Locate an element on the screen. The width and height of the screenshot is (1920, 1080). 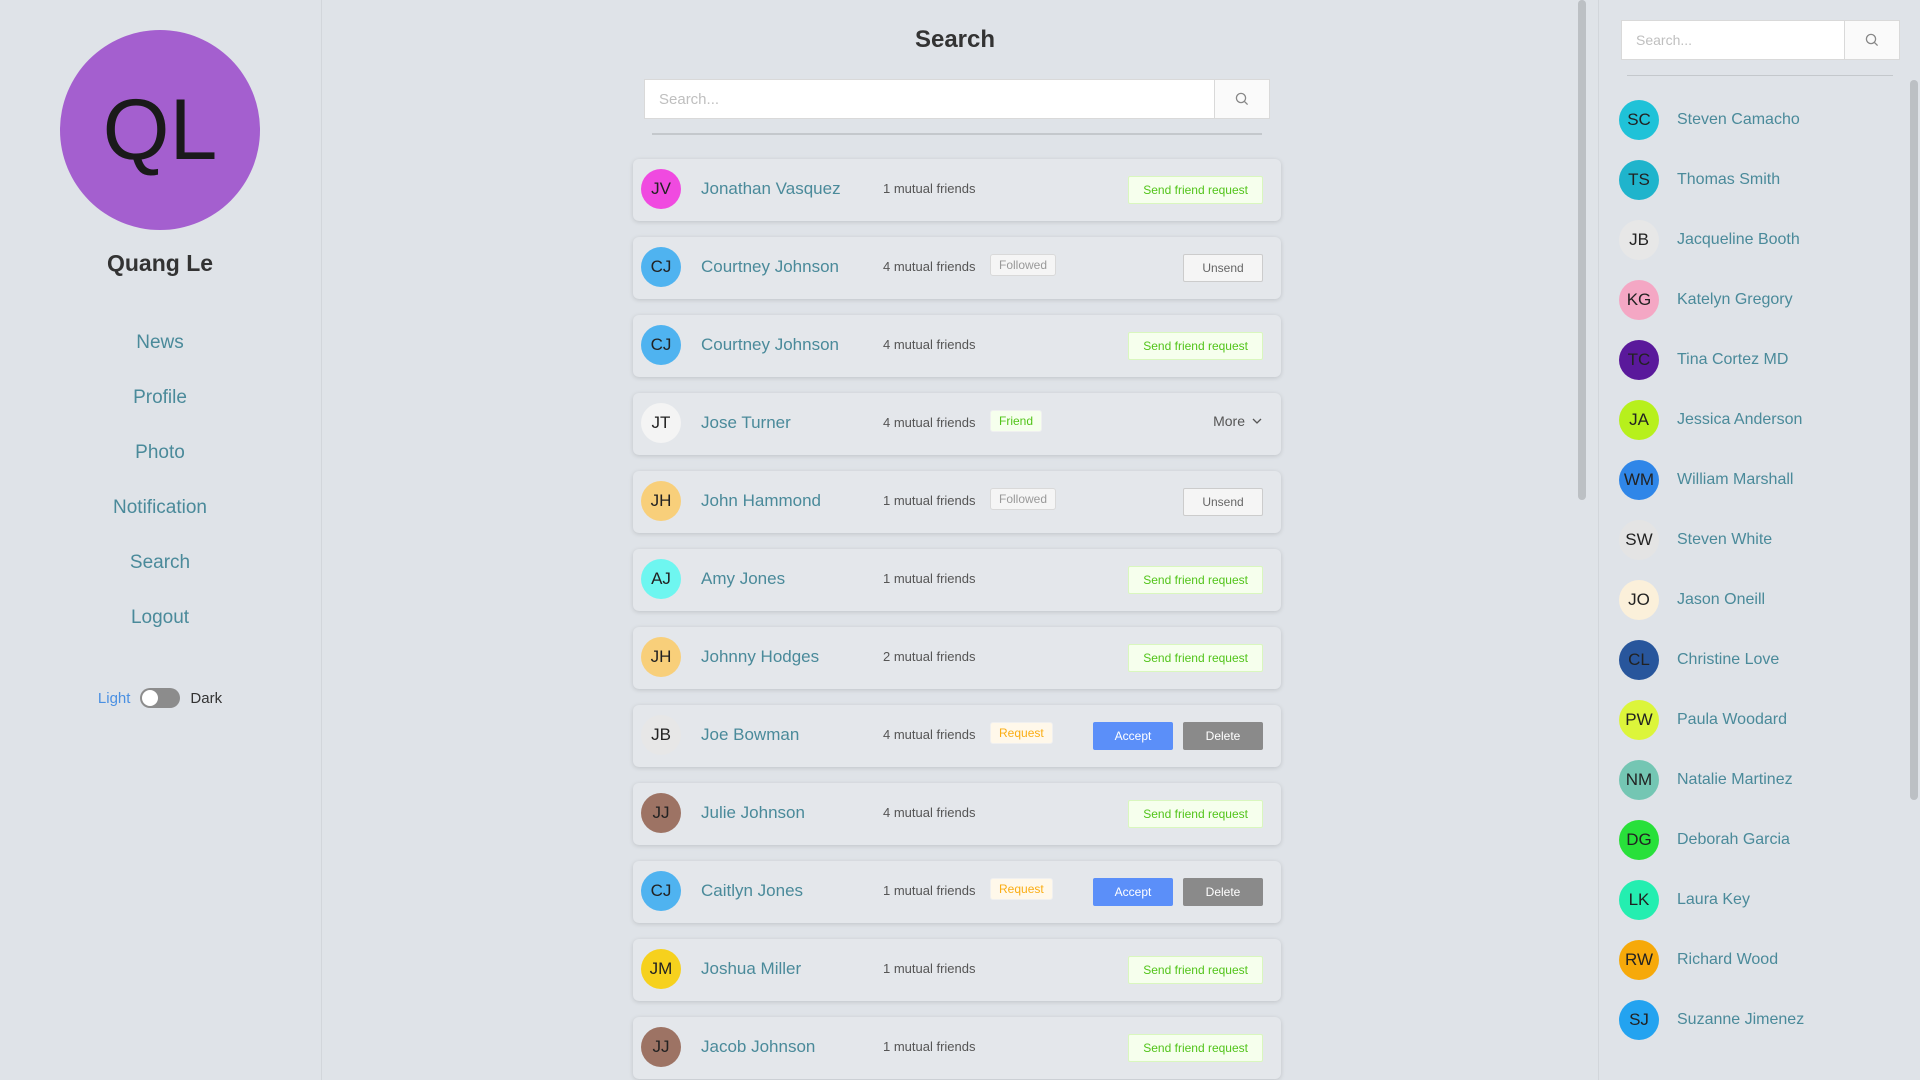
nav-news: News is located at coordinates (160, 352).